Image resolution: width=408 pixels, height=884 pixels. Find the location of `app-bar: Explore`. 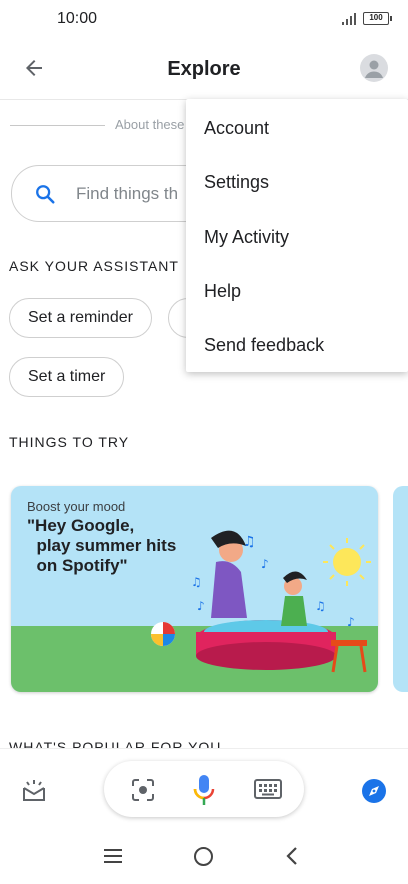

app-bar: Explore is located at coordinates (204, 69).